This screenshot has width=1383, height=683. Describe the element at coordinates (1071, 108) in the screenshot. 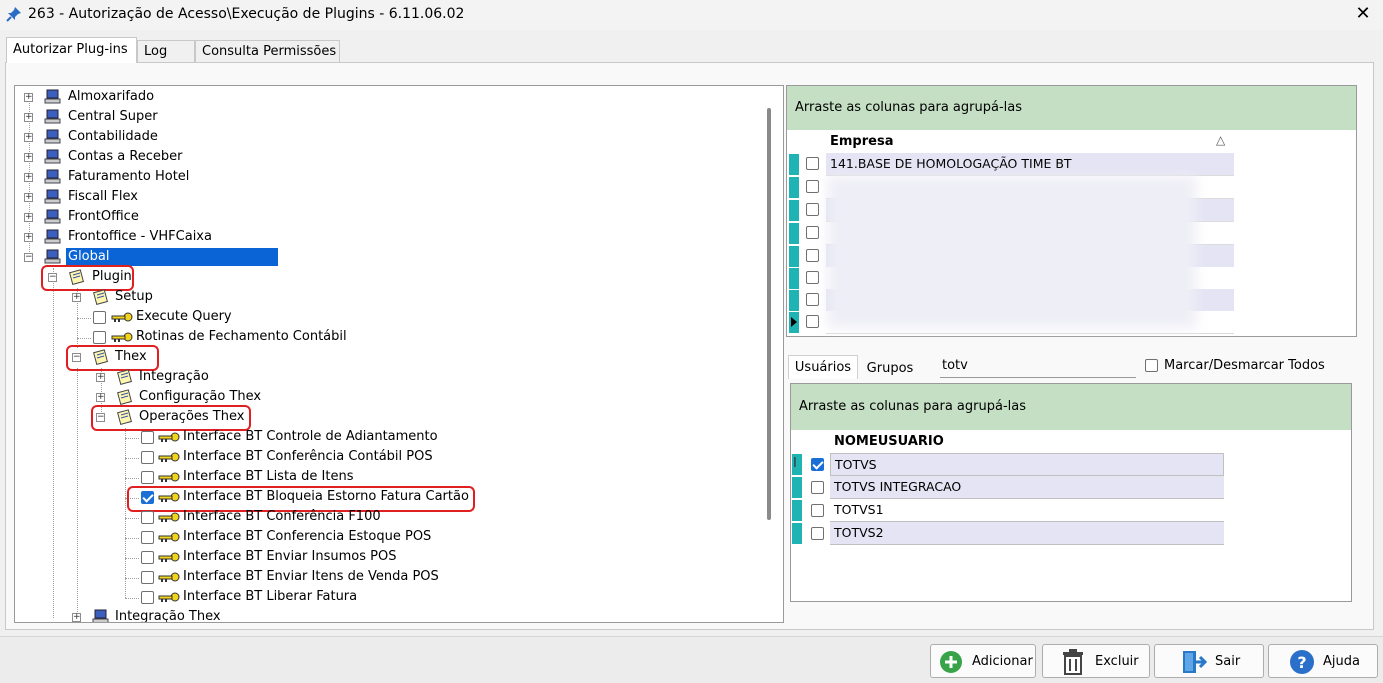

I see `group-by-hint: Arraste as colunas para agrupá-las` at that location.